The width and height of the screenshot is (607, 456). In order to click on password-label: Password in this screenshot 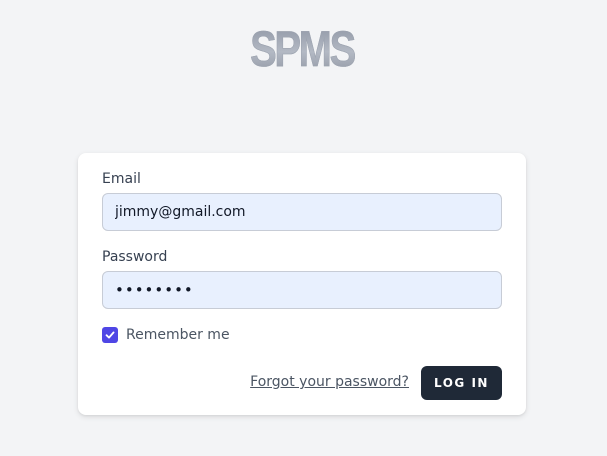, I will do `click(135, 257)`.